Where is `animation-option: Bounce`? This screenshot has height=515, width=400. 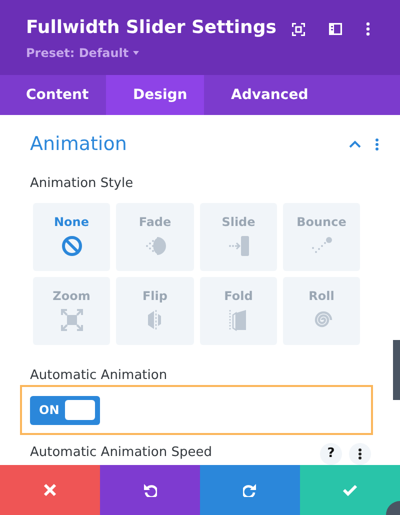 animation-option: Bounce is located at coordinates (321, 236).